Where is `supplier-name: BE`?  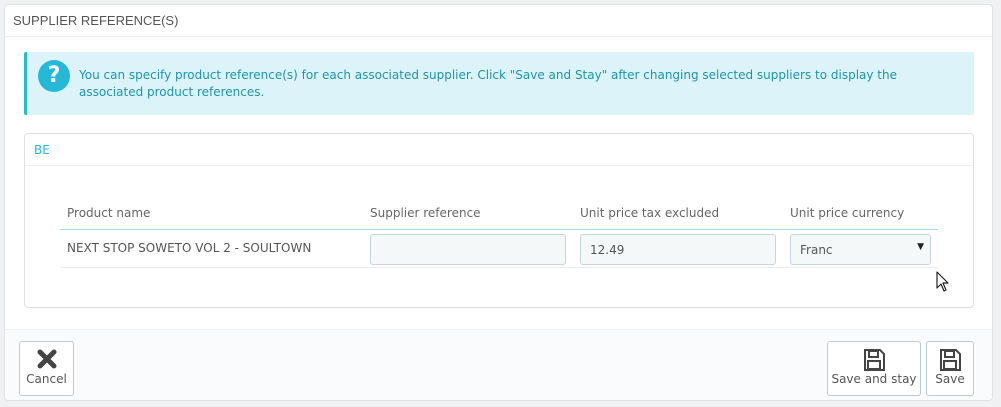
supplier-name: BE is located at coordinates (499, 150).